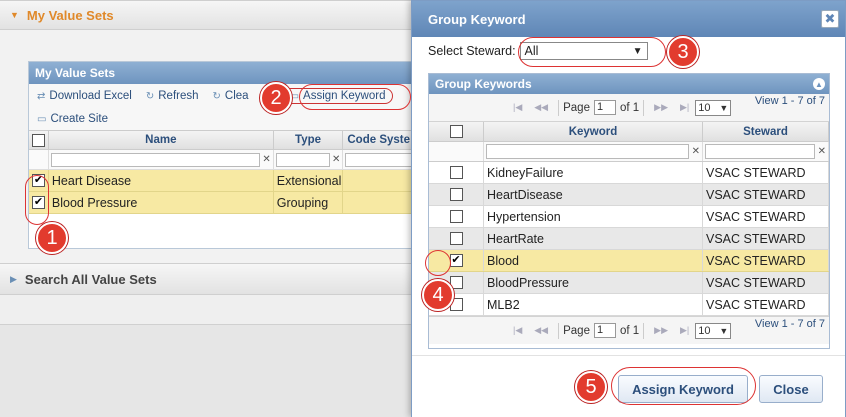 This screenshot has height=417, width=846. I want to click on grid-title: Group Keywords ▲, so click(629, 84).